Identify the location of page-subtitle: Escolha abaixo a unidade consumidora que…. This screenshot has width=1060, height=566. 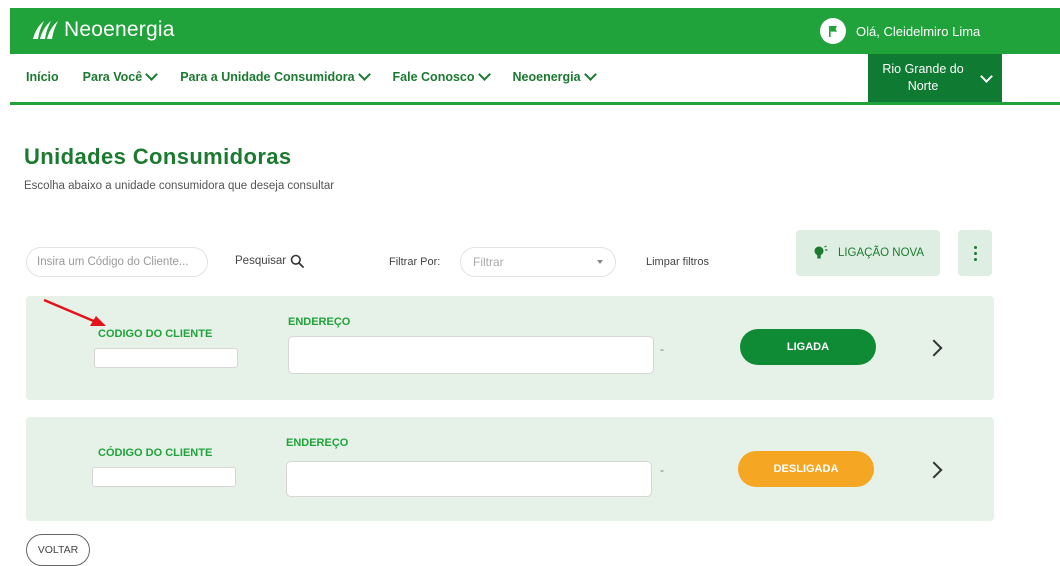
(179, 186).